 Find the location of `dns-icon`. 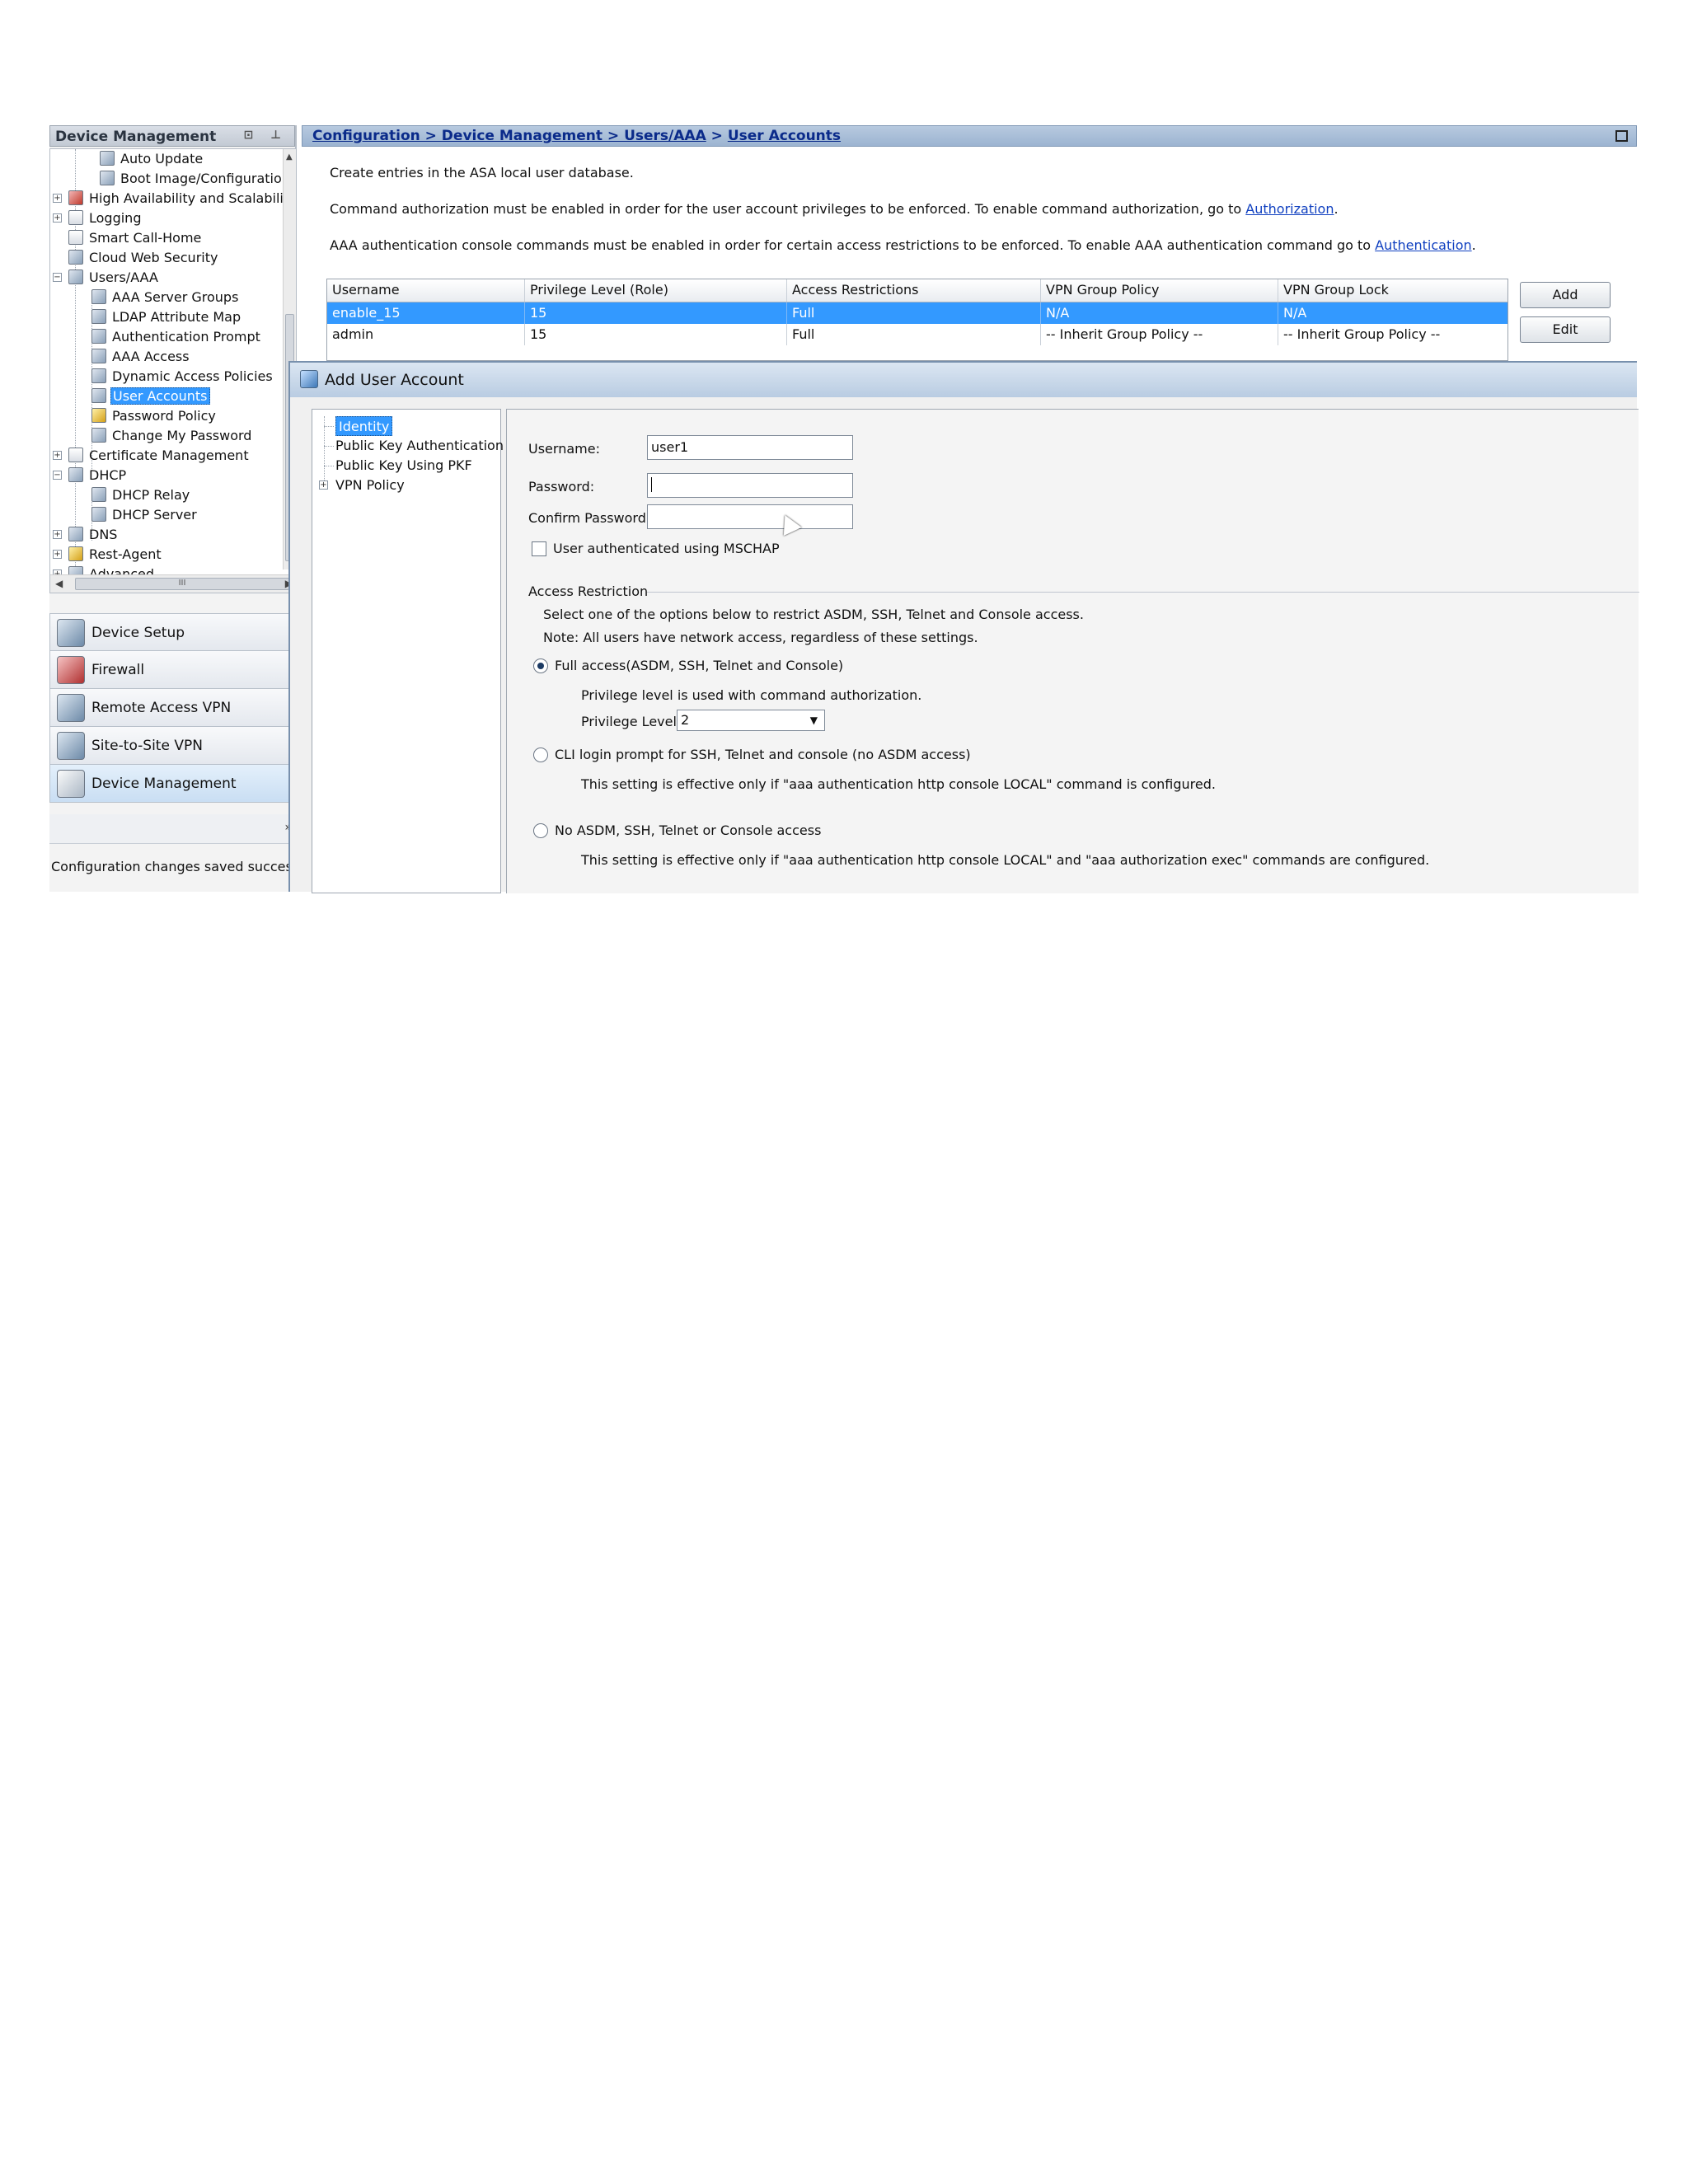

dns-icon is located at coordinates (75, 534).